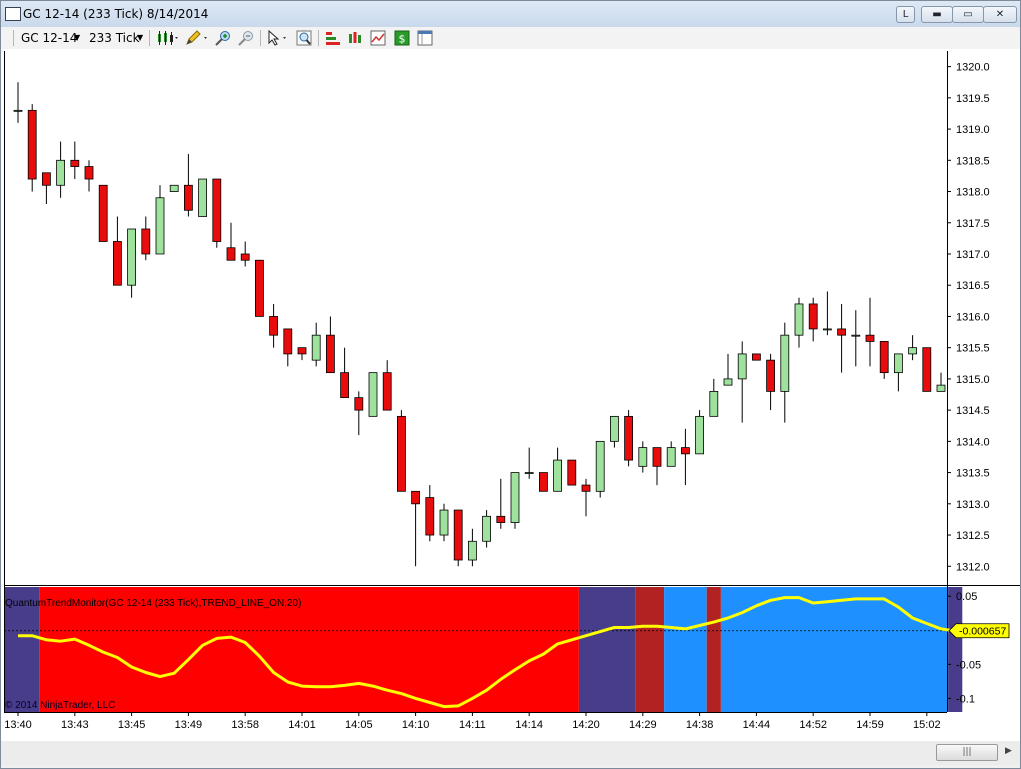 The width and height of the screenshot is (1021, 769). Describe the element at coordinates (304, 38) in the screenshot. I see `search-zoom-icon` at that location.